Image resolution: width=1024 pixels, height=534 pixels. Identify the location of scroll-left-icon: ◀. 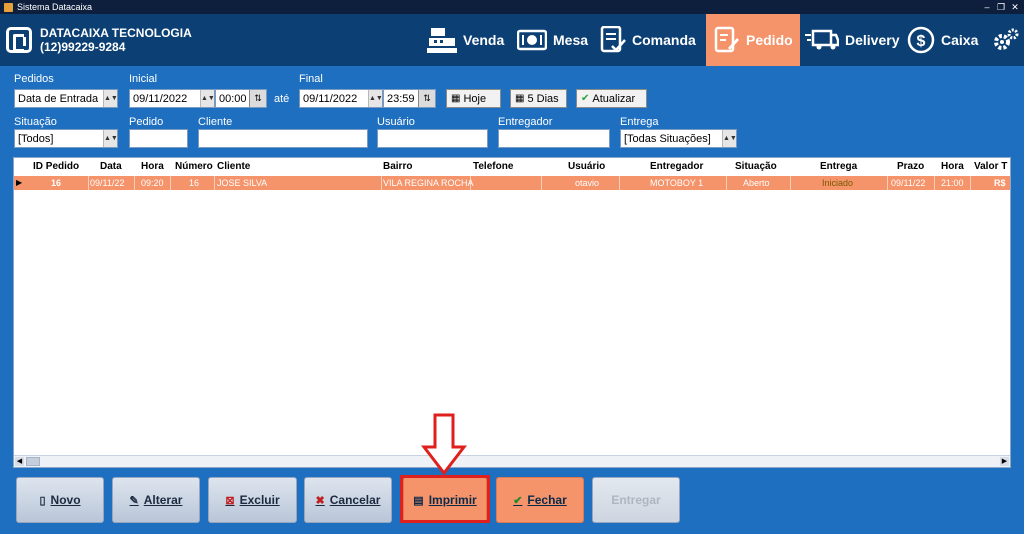
(19, 461).